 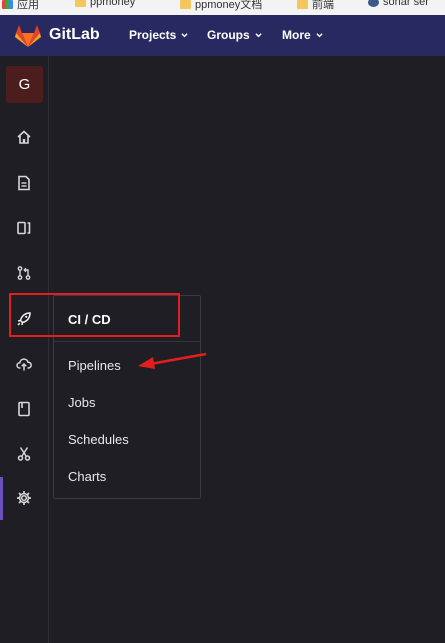 I want to click on bookmark-apps: 应用, so click(x=20, y=6).